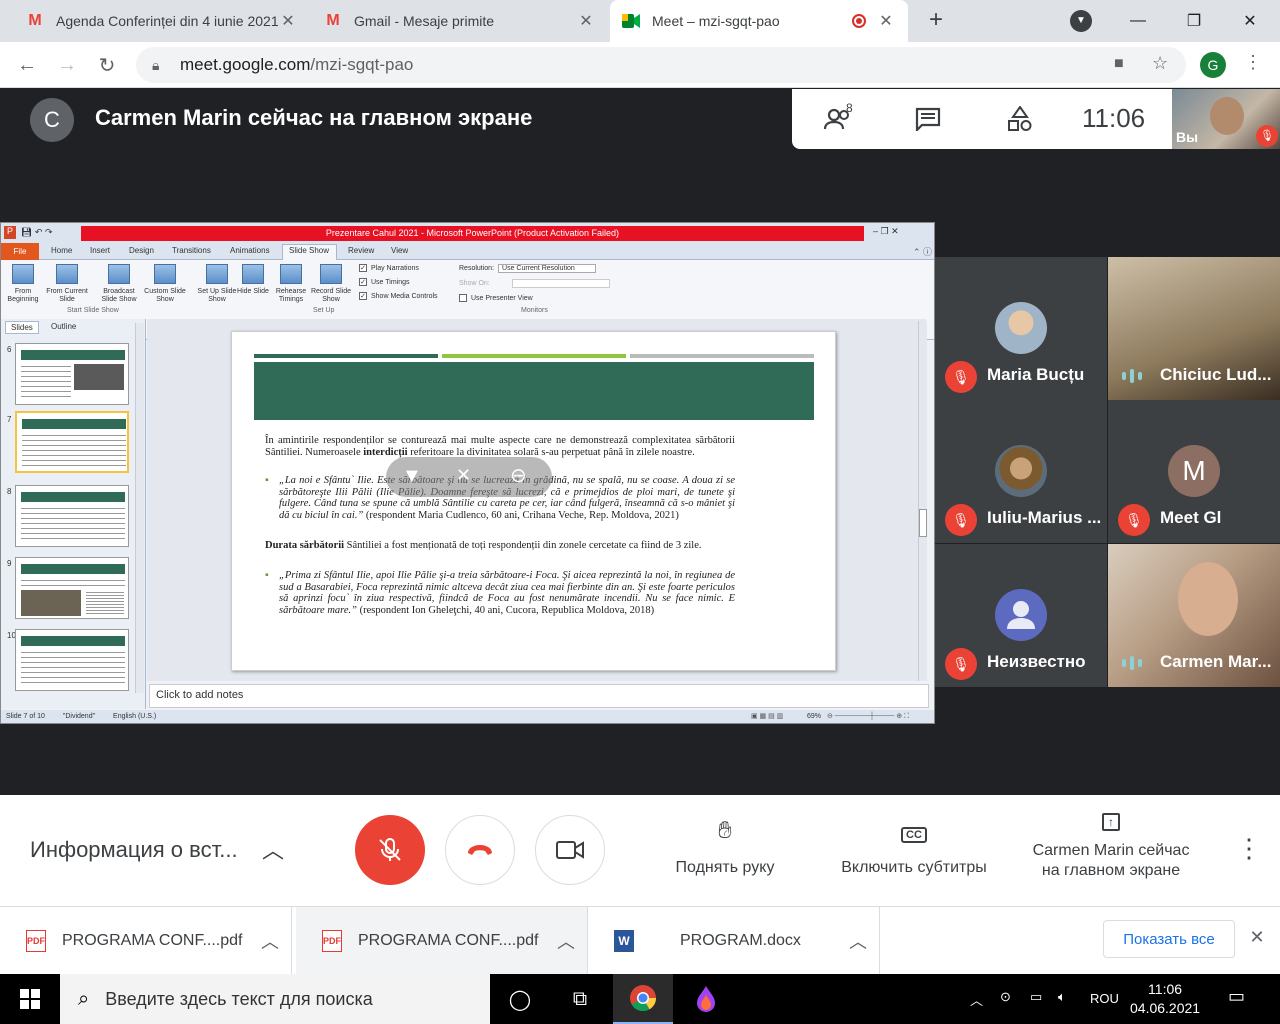  Describe the element at coordinates (399, 250) in the screenshot. I see `ppt-tab-view: View` at that location.